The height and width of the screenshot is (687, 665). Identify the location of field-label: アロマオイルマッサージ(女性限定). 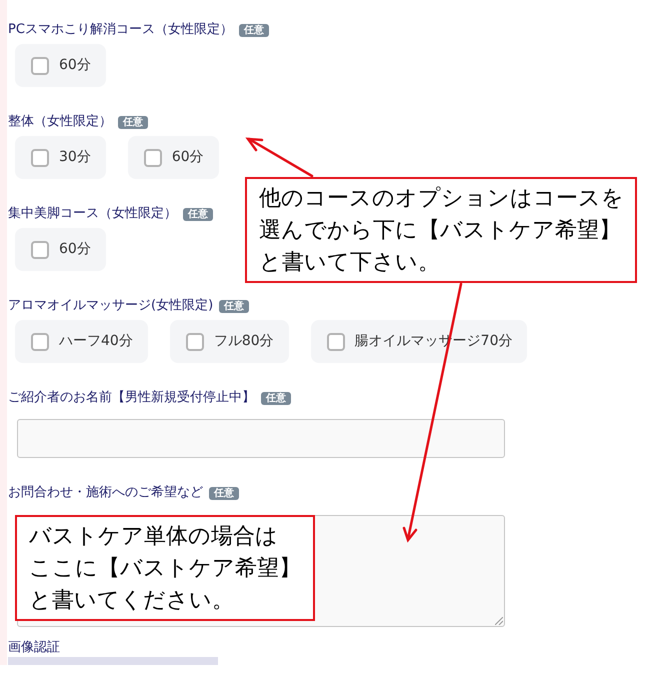
(111, 306).